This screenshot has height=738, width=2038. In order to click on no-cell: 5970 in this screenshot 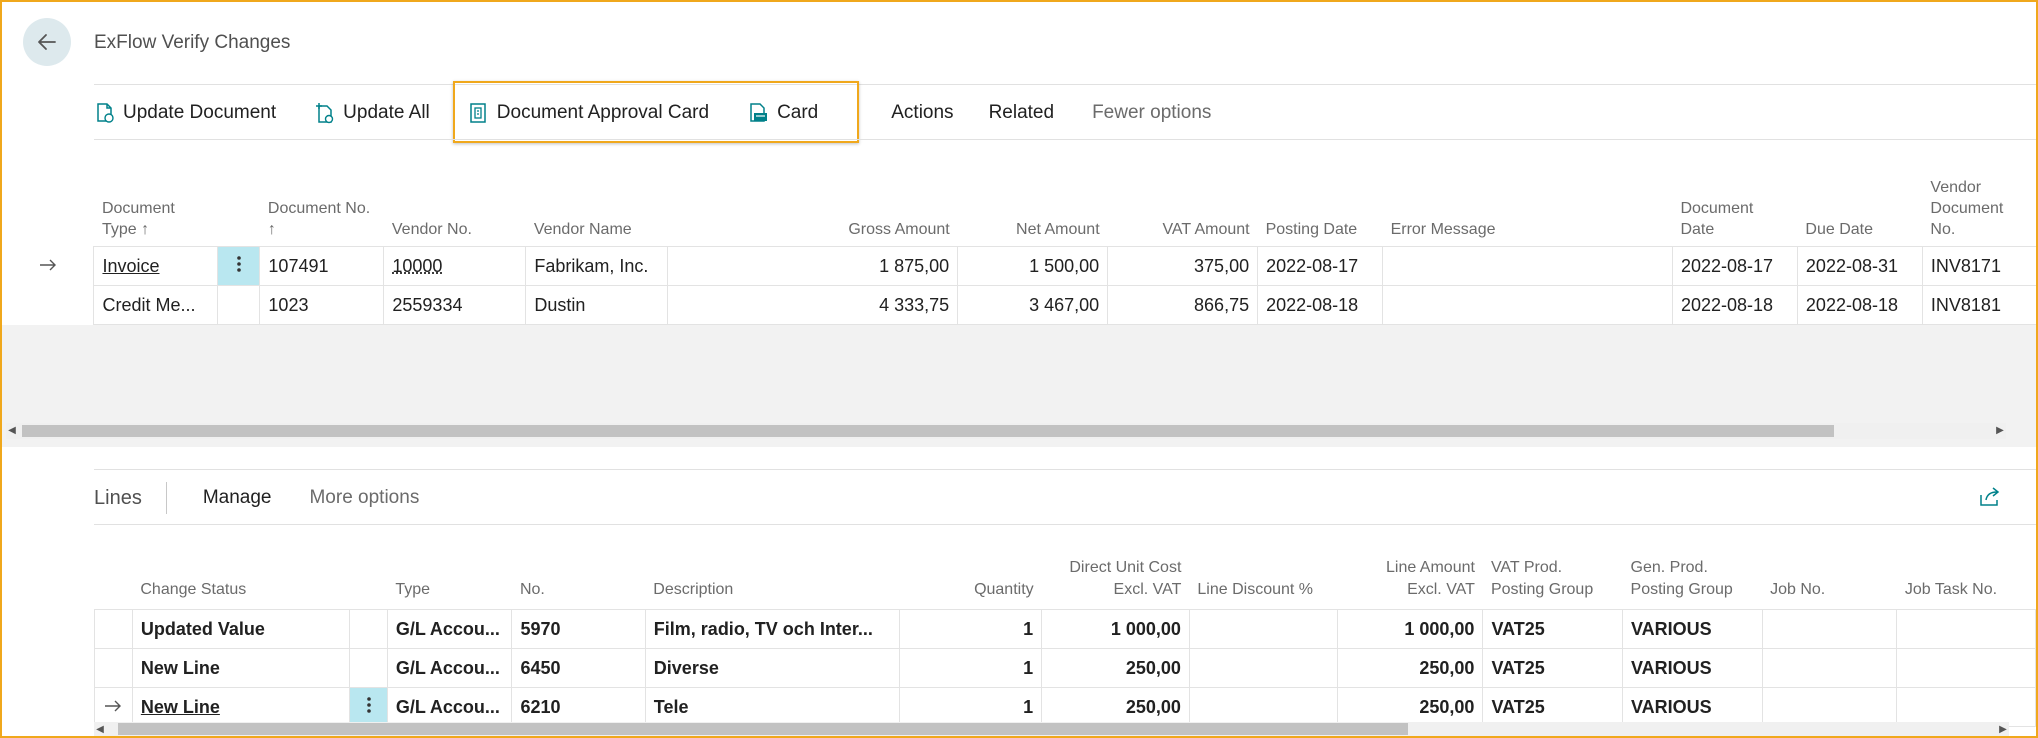, I will do `click(578, 629)`.